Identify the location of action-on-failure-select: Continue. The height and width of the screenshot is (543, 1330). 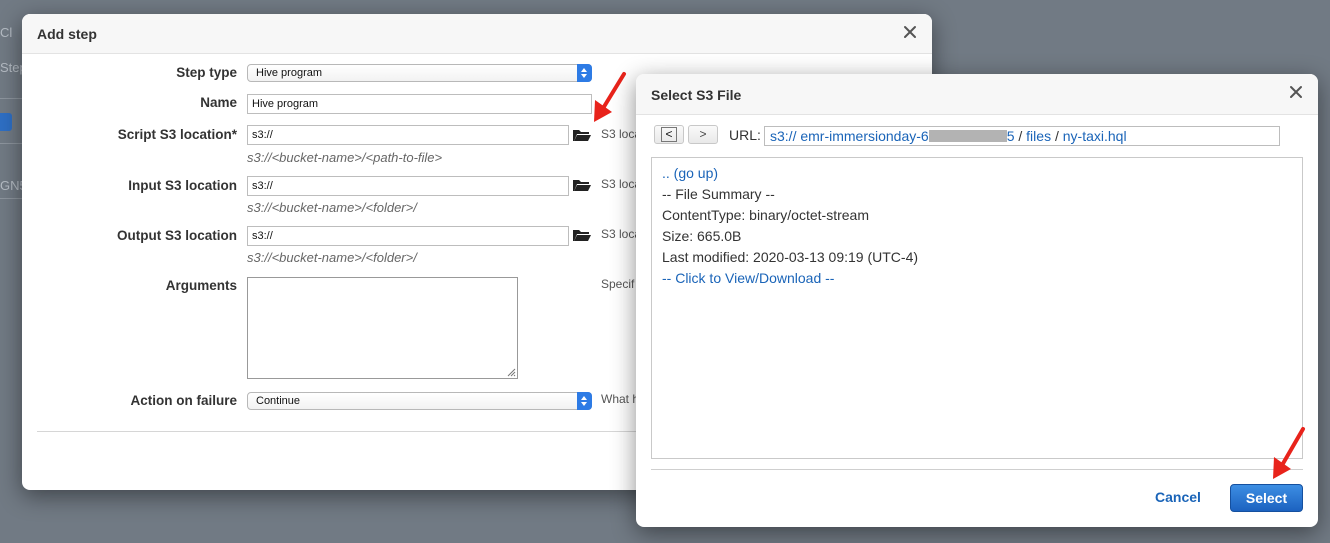
(419, 401).